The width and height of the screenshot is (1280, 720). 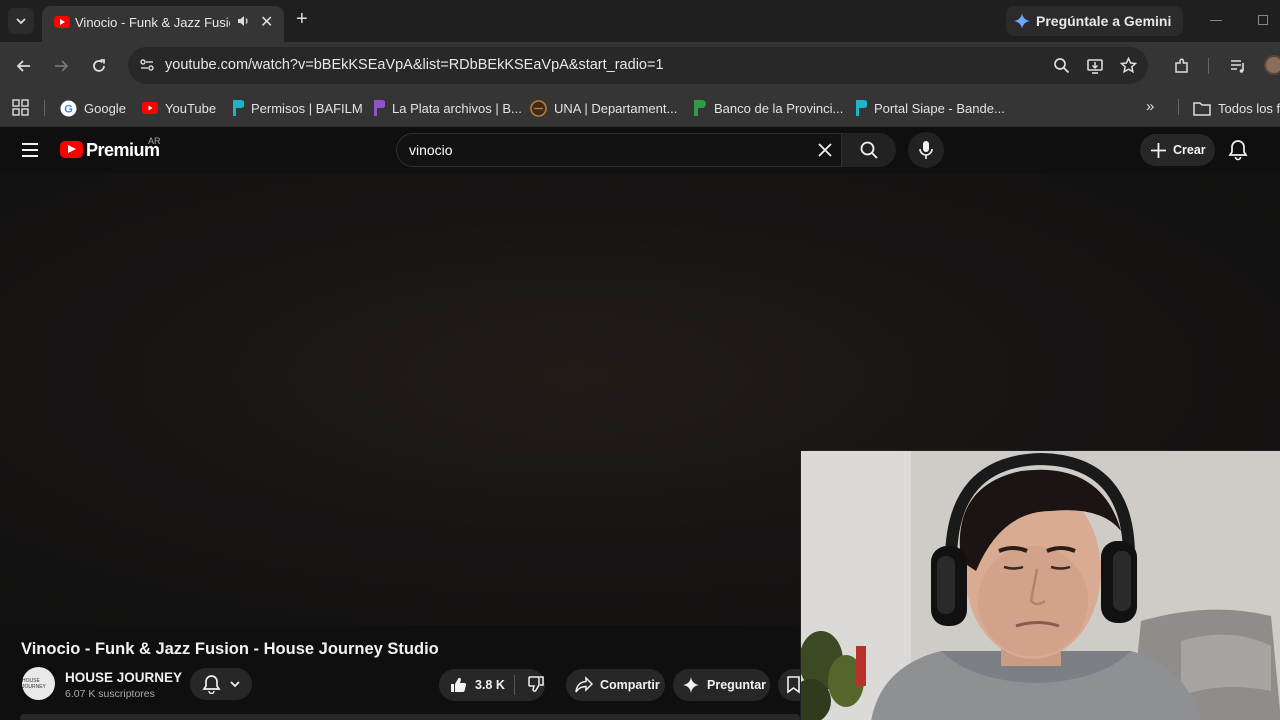 What do you see at coordinates (30, 150) in the screenshot?
I see `menu-icon` at bounding box center [30, 150].